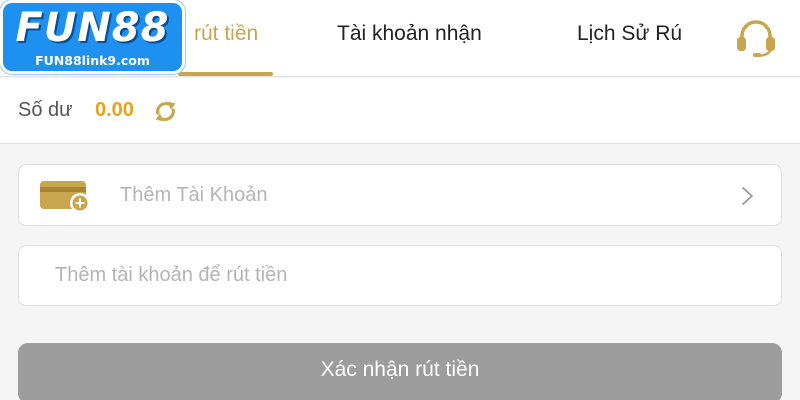  What do you see at coordinates (92, 28) in the screenshot?
I see `logo-wordmark: FUN88` at bounding box center [92, 28].